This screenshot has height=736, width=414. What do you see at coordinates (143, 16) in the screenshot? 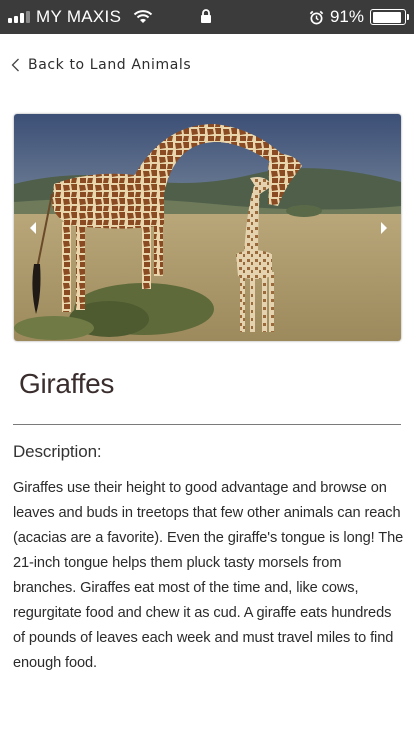
I see `wifi-icon` at bounding box center [143, 16].